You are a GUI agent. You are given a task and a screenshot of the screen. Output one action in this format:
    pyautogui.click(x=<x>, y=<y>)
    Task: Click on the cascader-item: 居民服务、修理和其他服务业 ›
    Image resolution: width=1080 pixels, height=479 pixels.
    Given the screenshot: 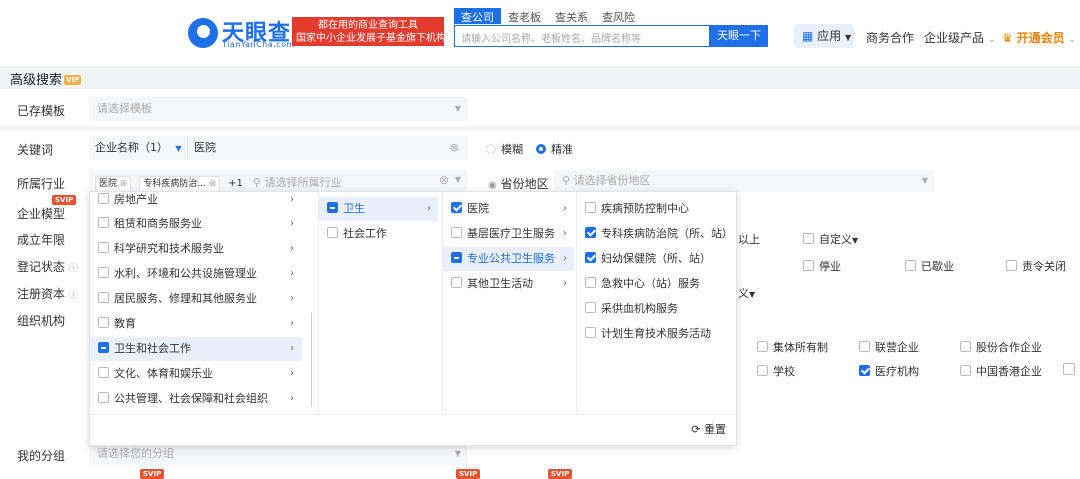 What is the action you would take?
    pyautogui.click(x=196, y=299)
    